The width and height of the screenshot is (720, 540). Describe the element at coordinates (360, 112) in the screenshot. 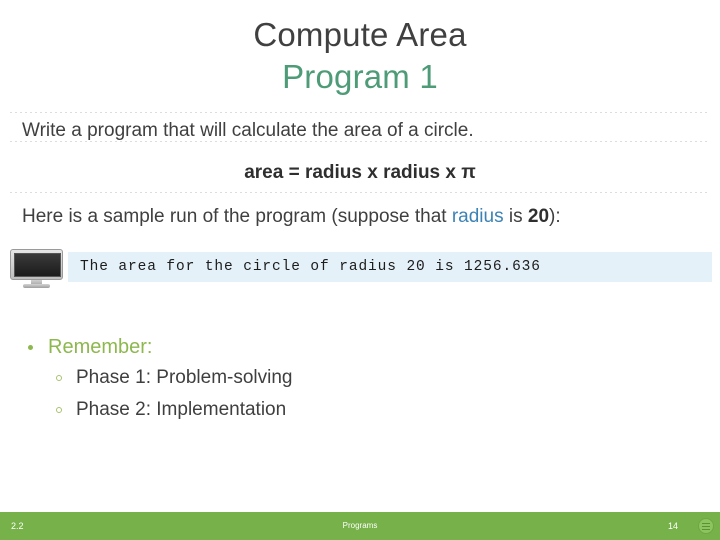

I see `divider-top` at that location.